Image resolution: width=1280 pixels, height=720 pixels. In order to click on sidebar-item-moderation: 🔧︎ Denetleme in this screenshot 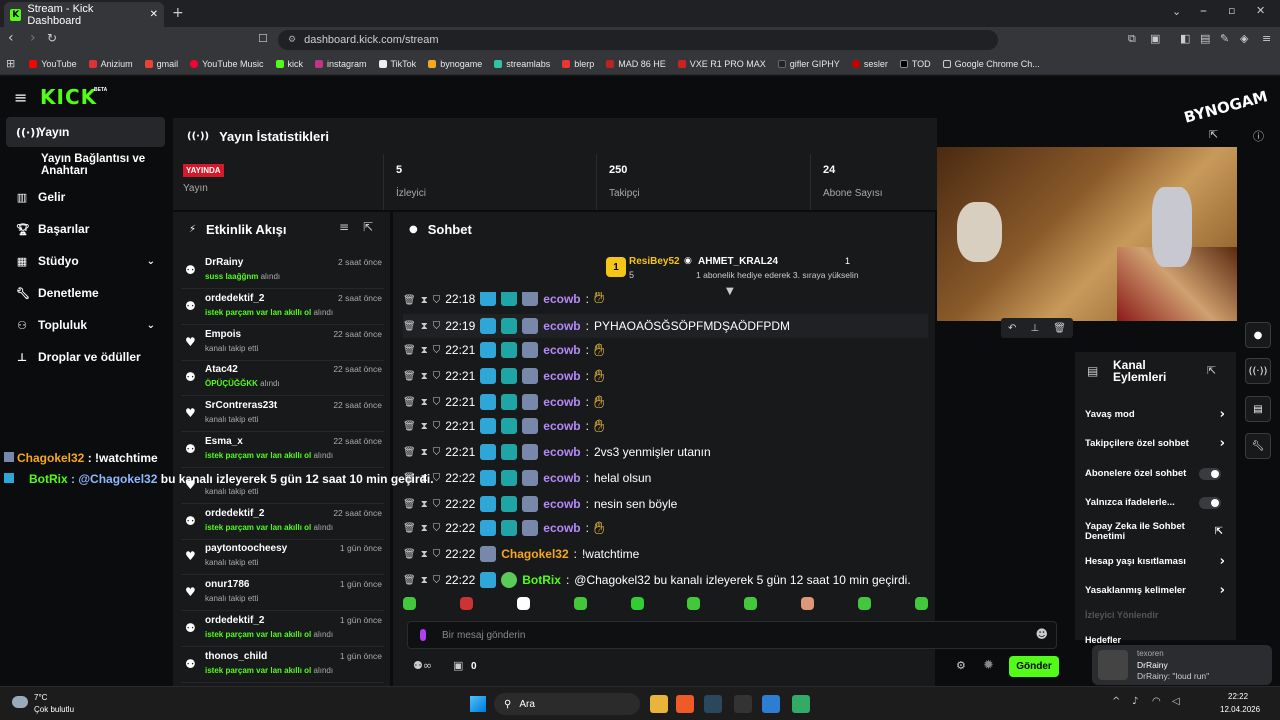, I will do `click(85, 293)`.